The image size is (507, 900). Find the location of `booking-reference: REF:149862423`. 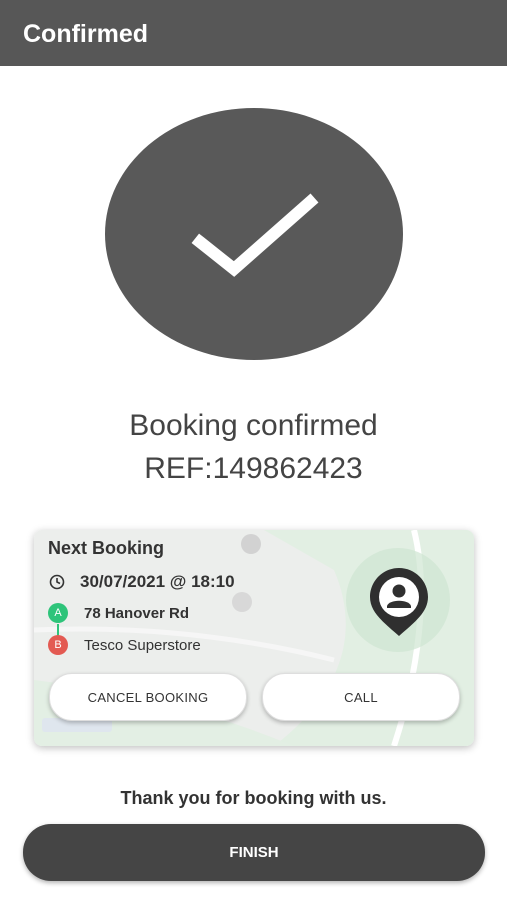

booking-reference: REF:149862423 is located at coordinates (253, 468).